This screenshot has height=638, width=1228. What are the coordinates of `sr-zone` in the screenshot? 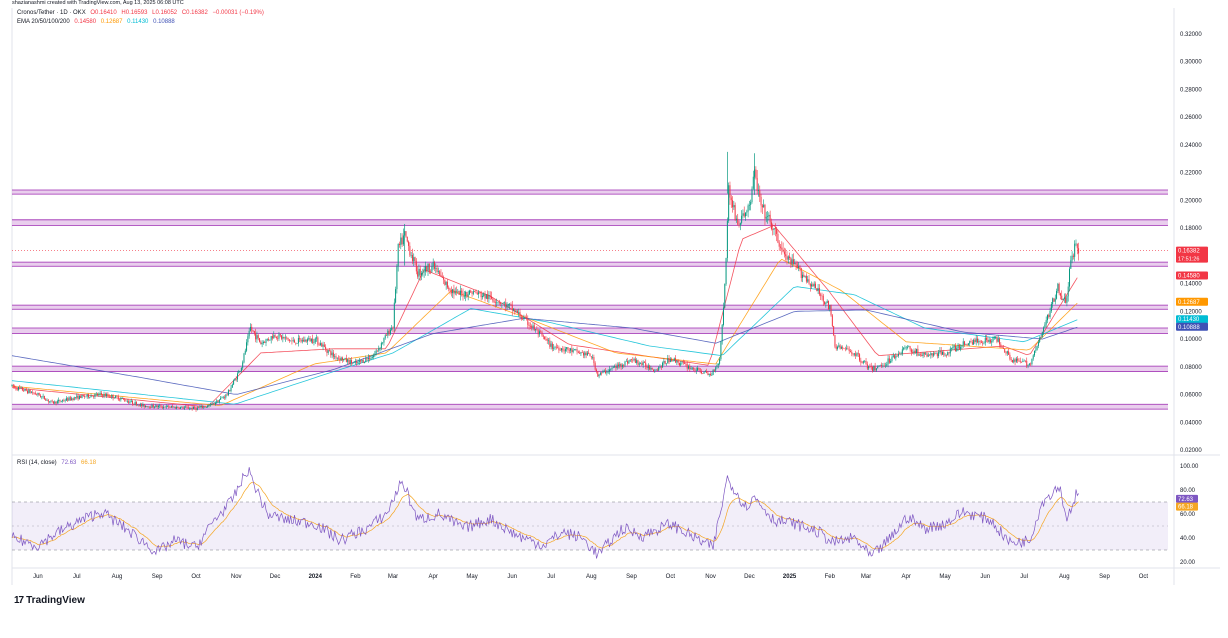 It's located at (590, 192).